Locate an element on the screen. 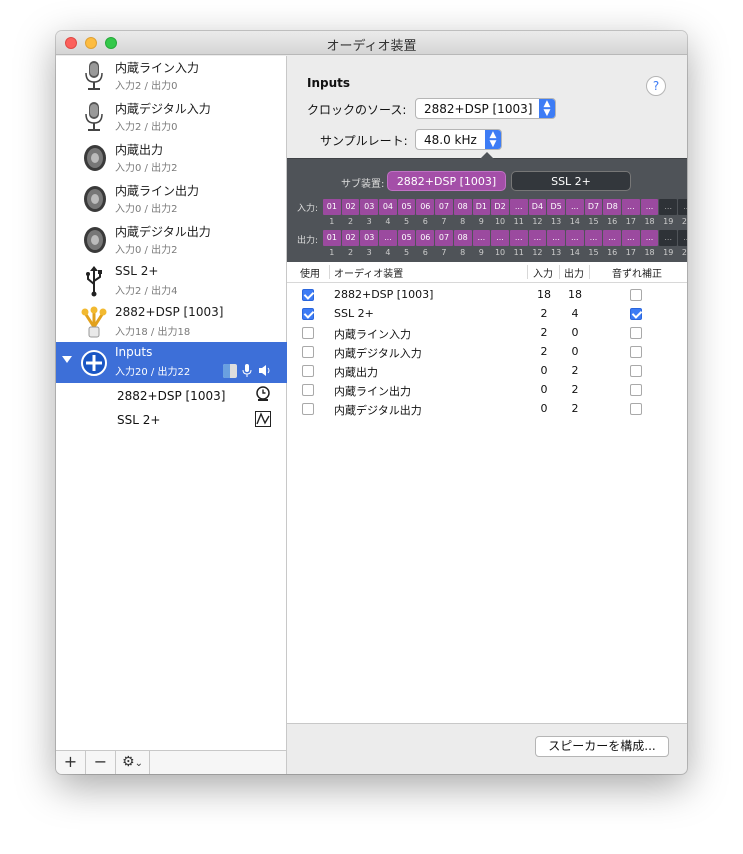  chevron-down-icon: ⌄ is located at coordinates (138, 763).